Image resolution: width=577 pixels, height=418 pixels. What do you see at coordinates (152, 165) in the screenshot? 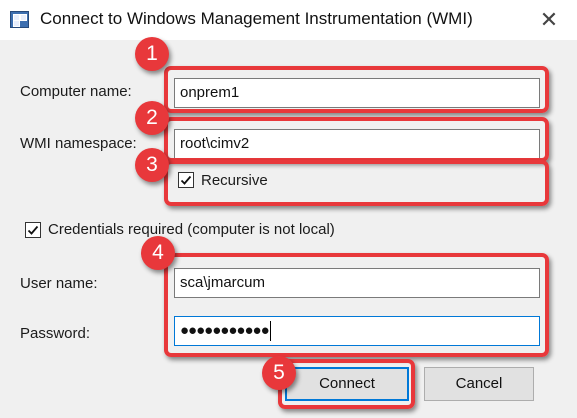
I see `callout-badge-3: 3` at bounding box center [152, 165].